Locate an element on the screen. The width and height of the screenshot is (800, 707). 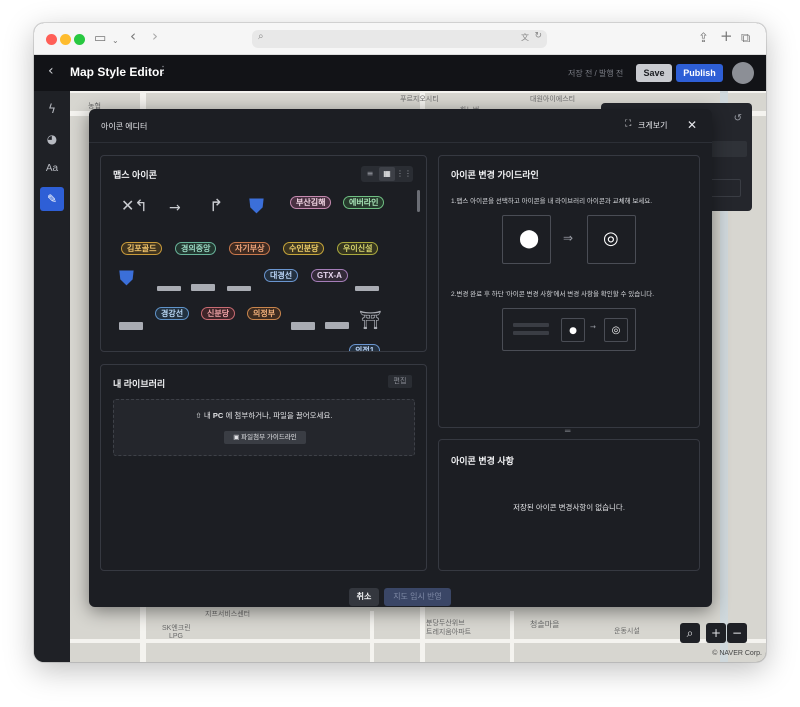
turn-left-icon: ✕↰ is located at coordinates (134, 205).